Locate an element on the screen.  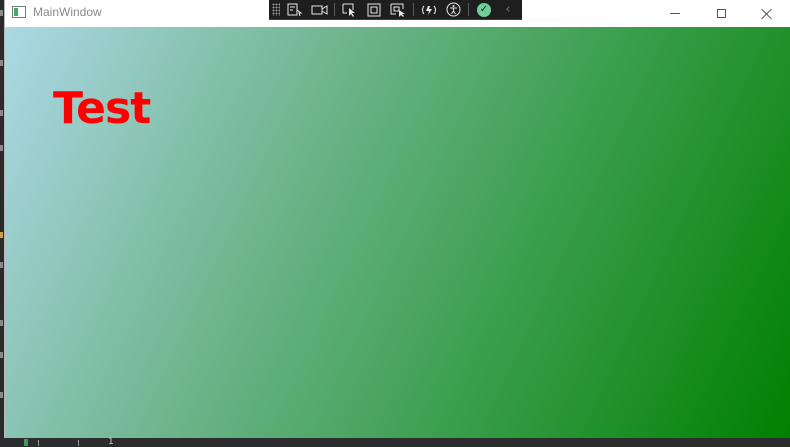
minimize-button is located at coordinates (675, 13).